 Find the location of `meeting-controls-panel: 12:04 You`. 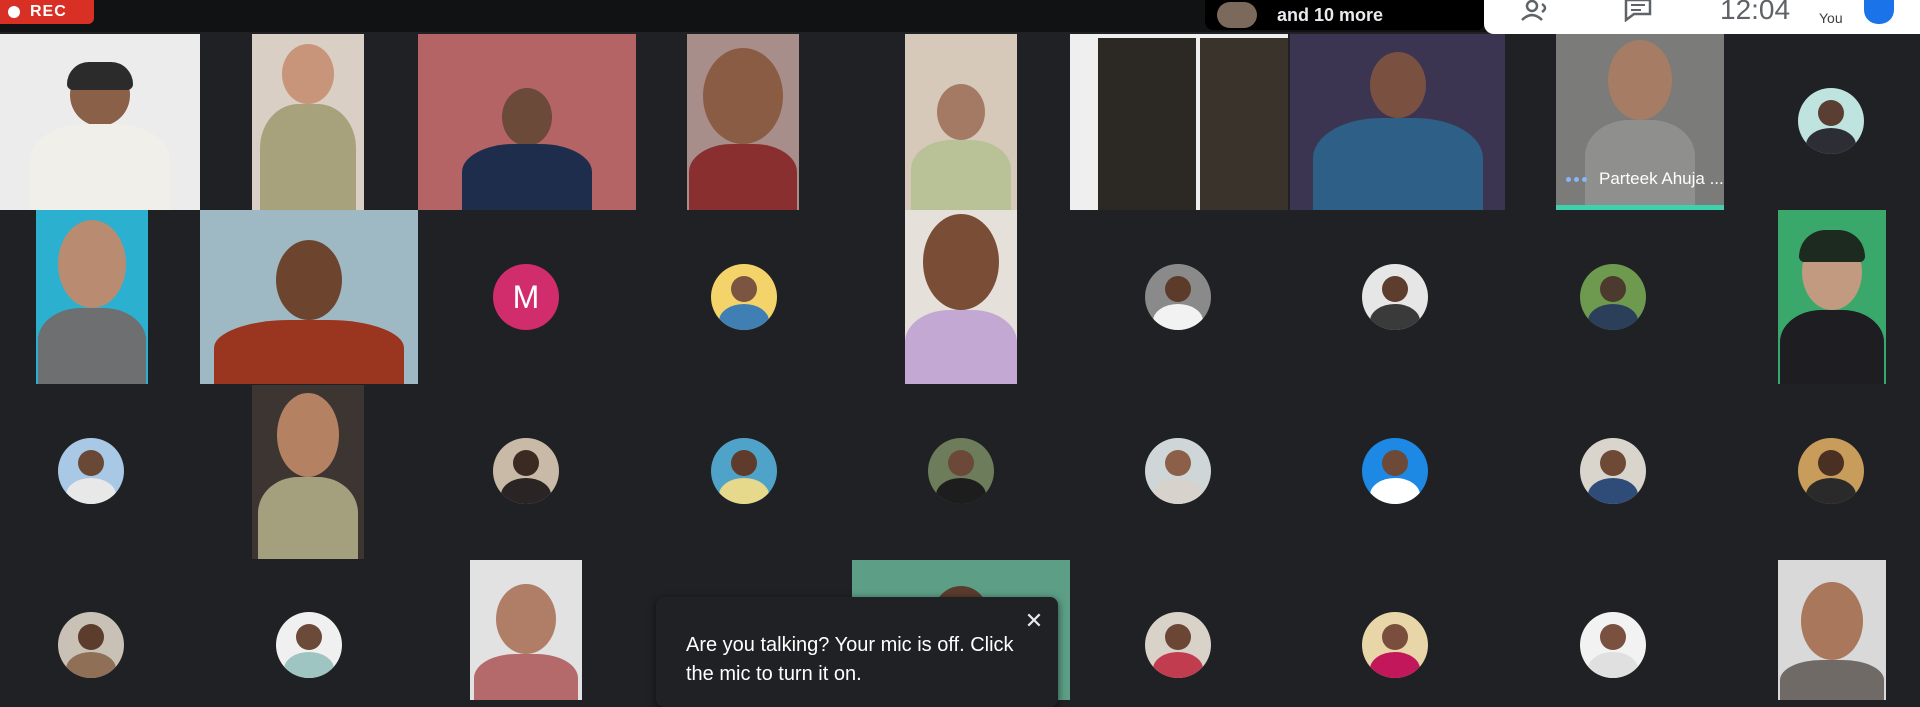

meeting-controls-panel: 12:04 You is located at coordinates (1702, 17).